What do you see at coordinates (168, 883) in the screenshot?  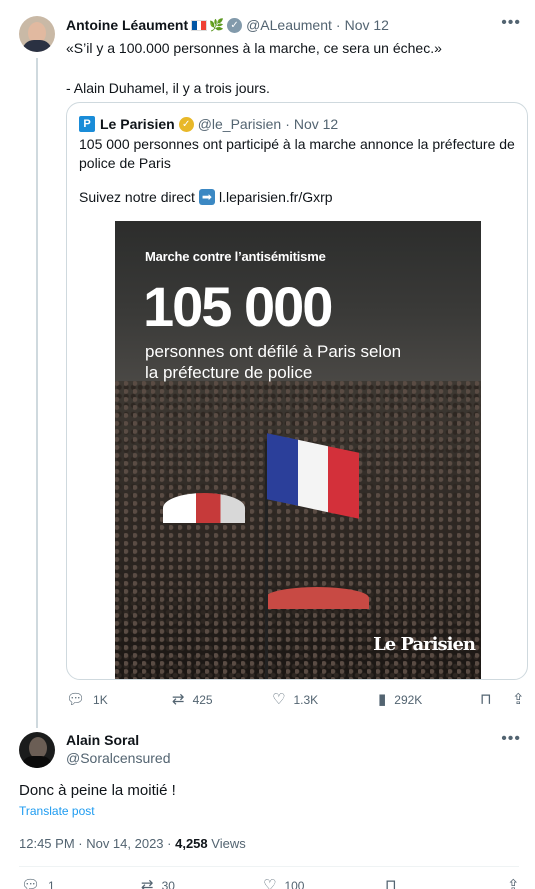 I see `retweet-count: 30` at bounding box center [168, 883].